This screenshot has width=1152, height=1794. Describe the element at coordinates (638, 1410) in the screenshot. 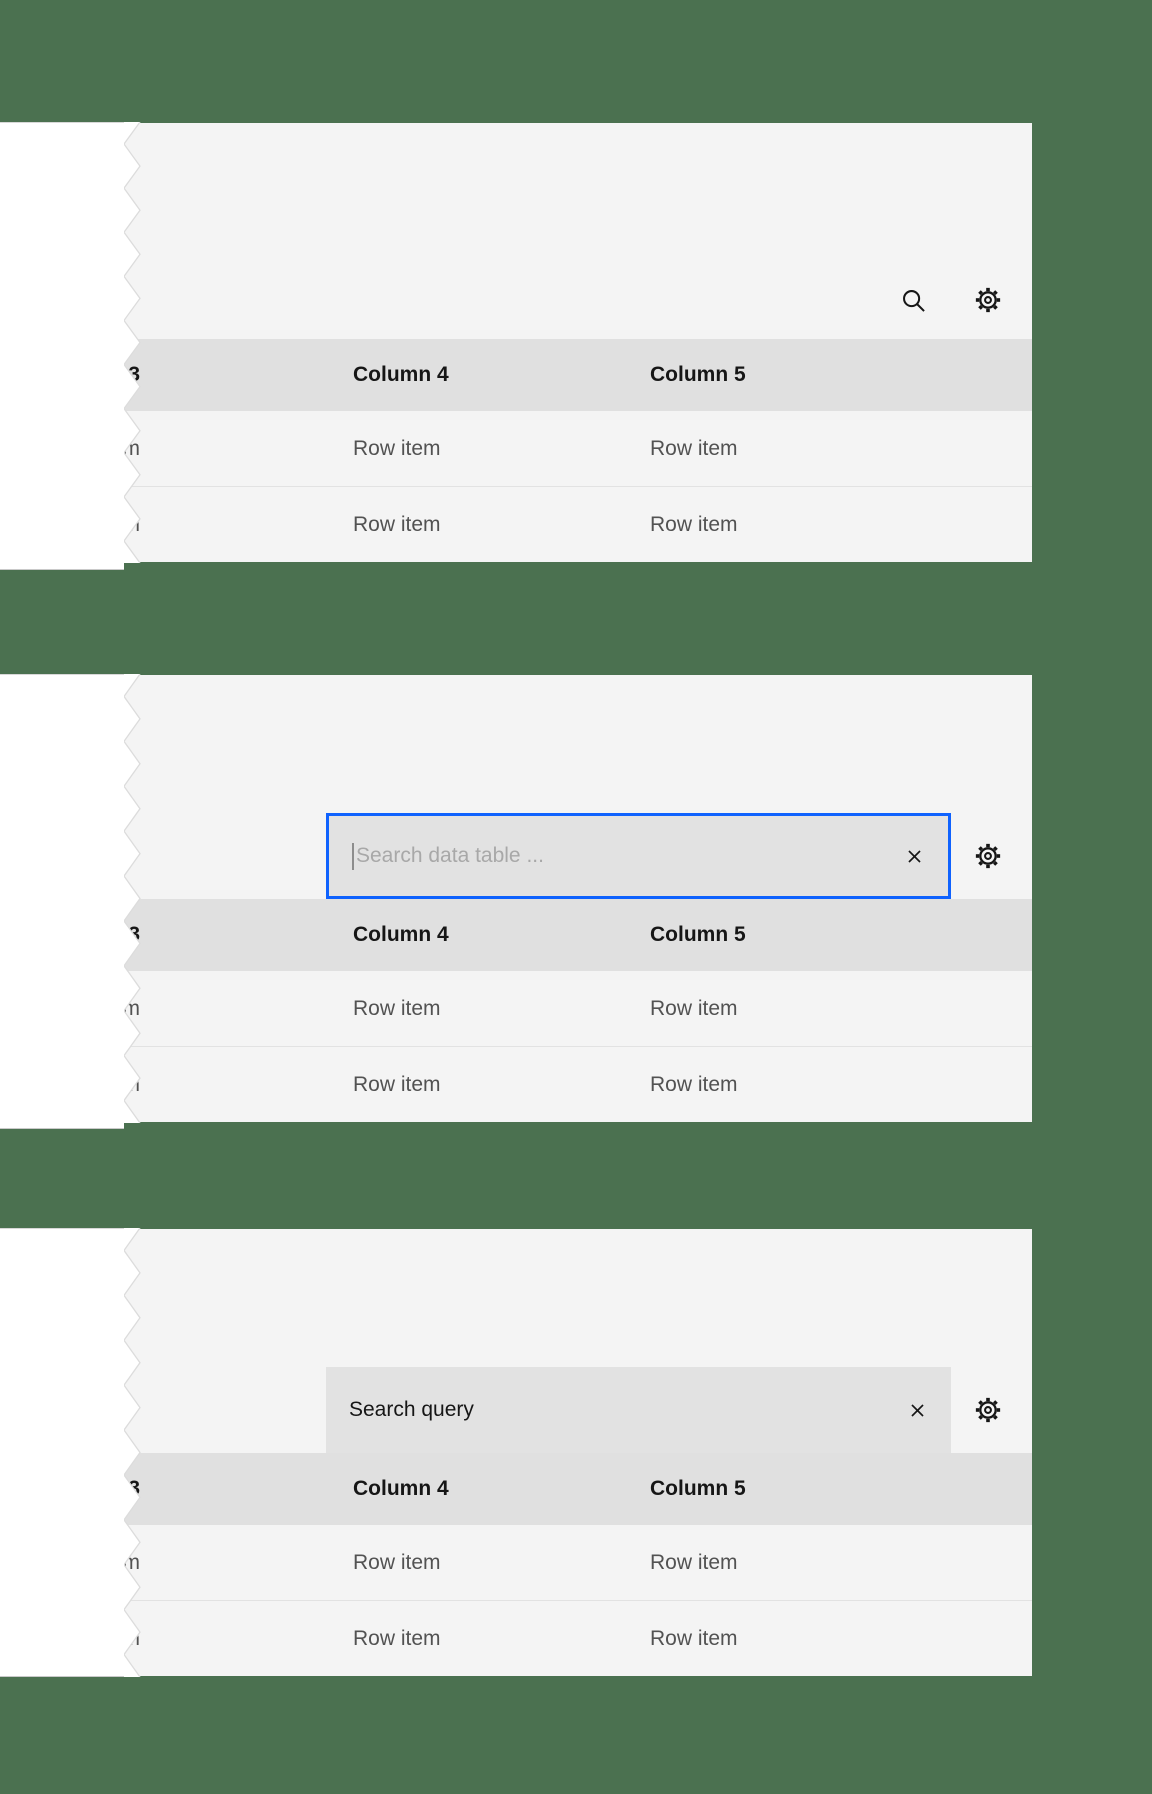

I see `search-input: Search query` at that location.